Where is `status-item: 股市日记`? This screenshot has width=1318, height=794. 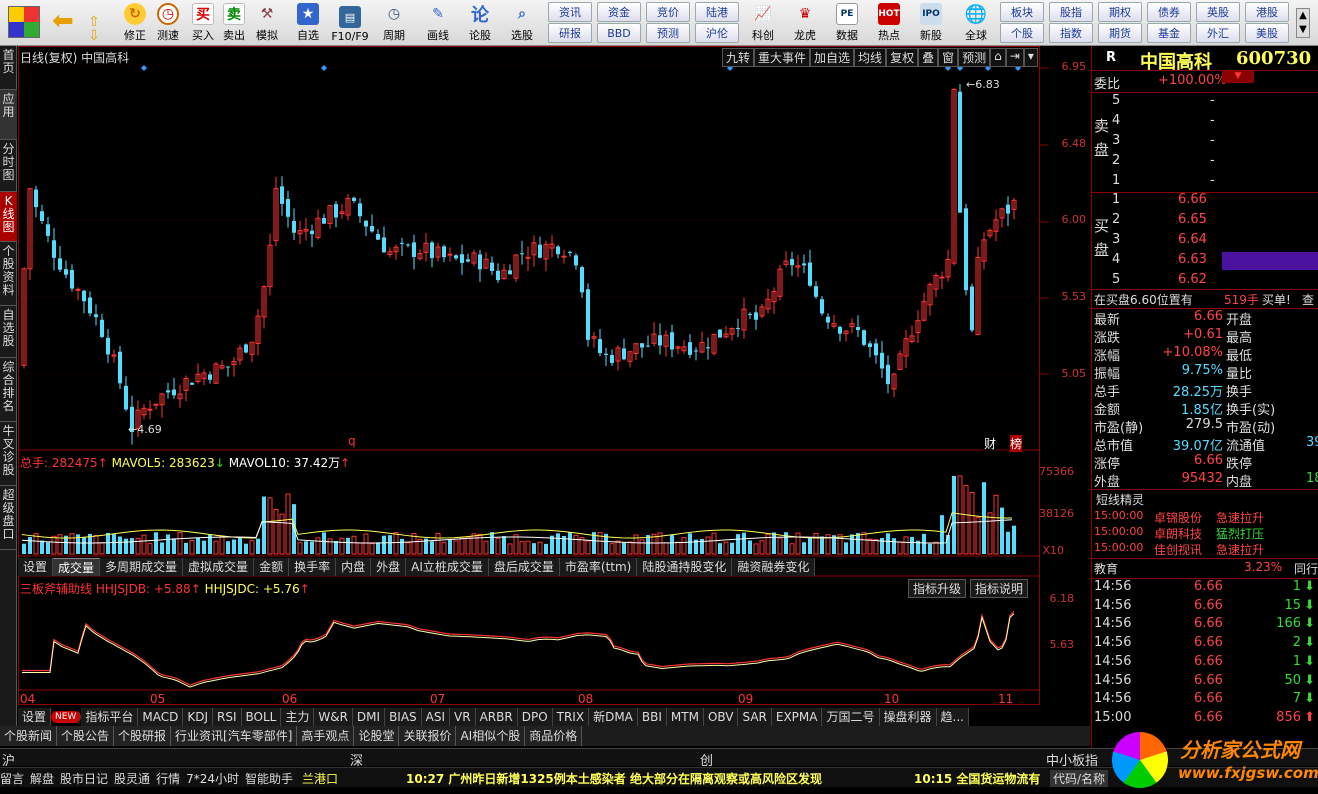 status-item: 股市日记 is located at coordinates (84, 778).